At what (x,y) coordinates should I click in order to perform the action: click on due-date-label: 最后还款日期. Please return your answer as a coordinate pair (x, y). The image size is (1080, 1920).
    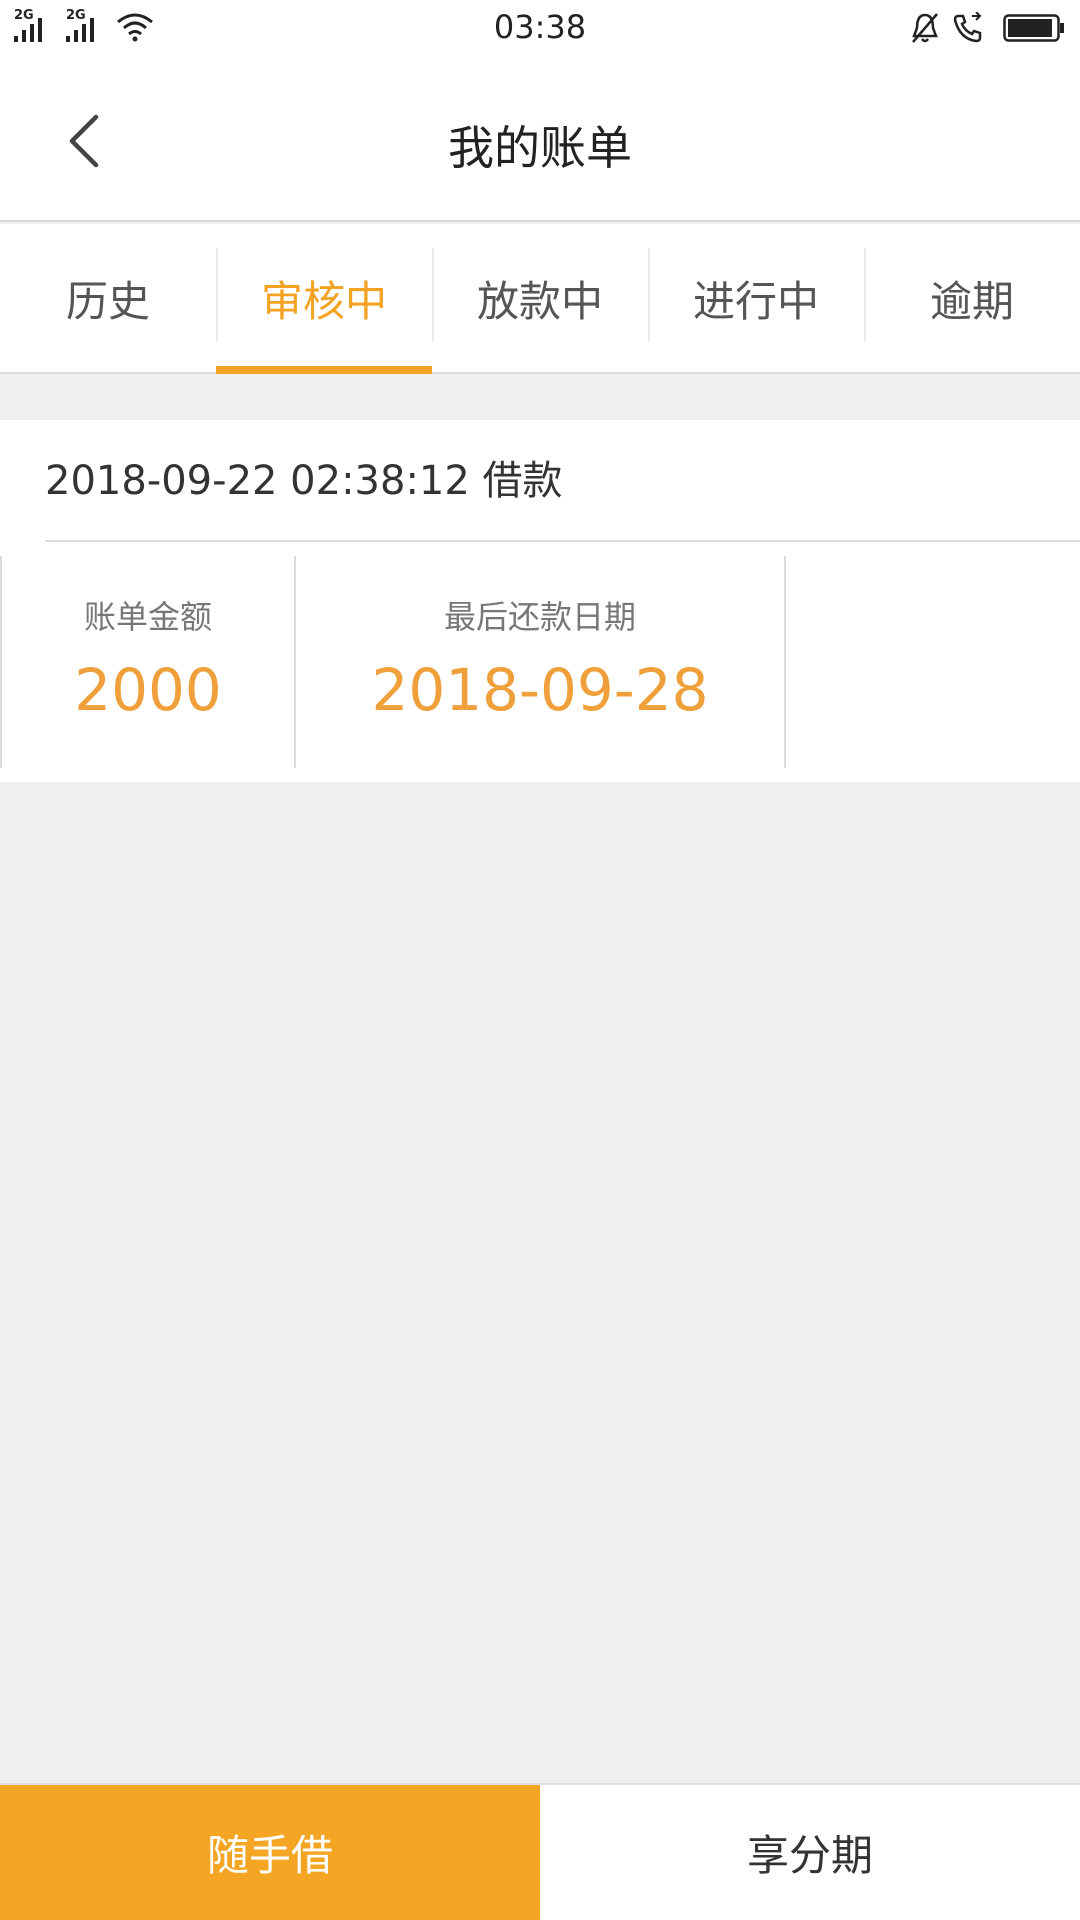
    Looking at the image, I should click on (539, 617).